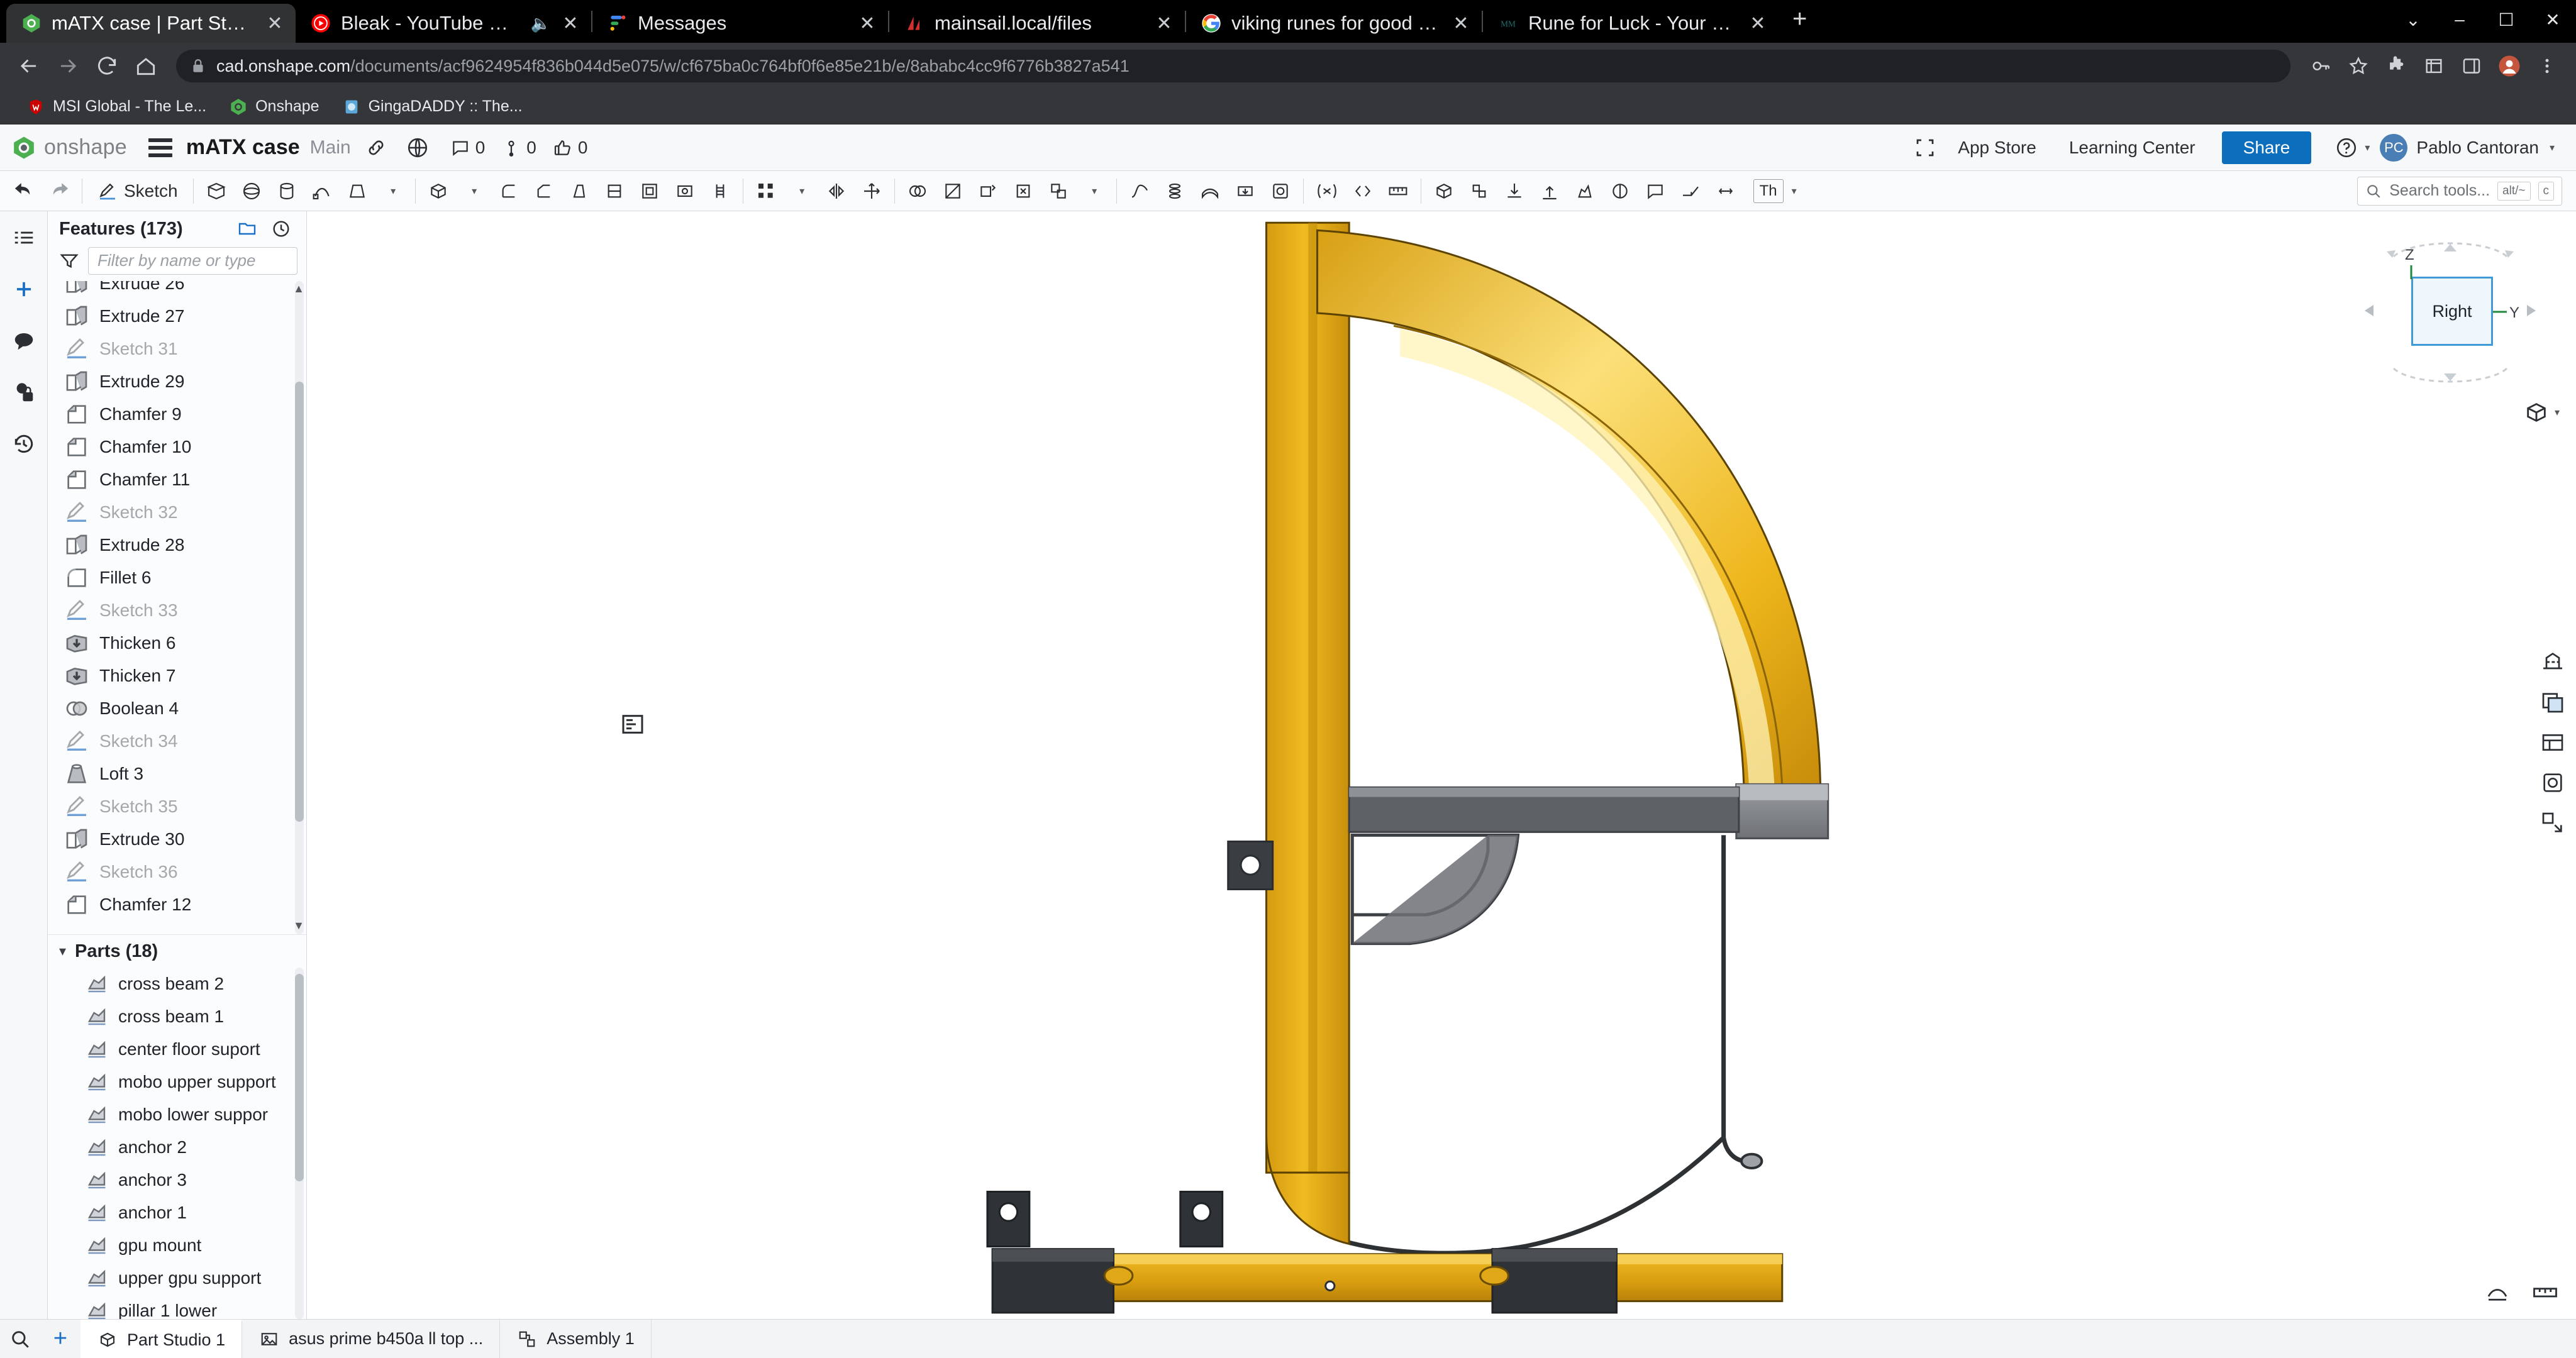 The image size is (2576, 1358). Describe the element at coordinates (177, 1082) in the screenshot. I see `part-row: mobo upper support` at that location.